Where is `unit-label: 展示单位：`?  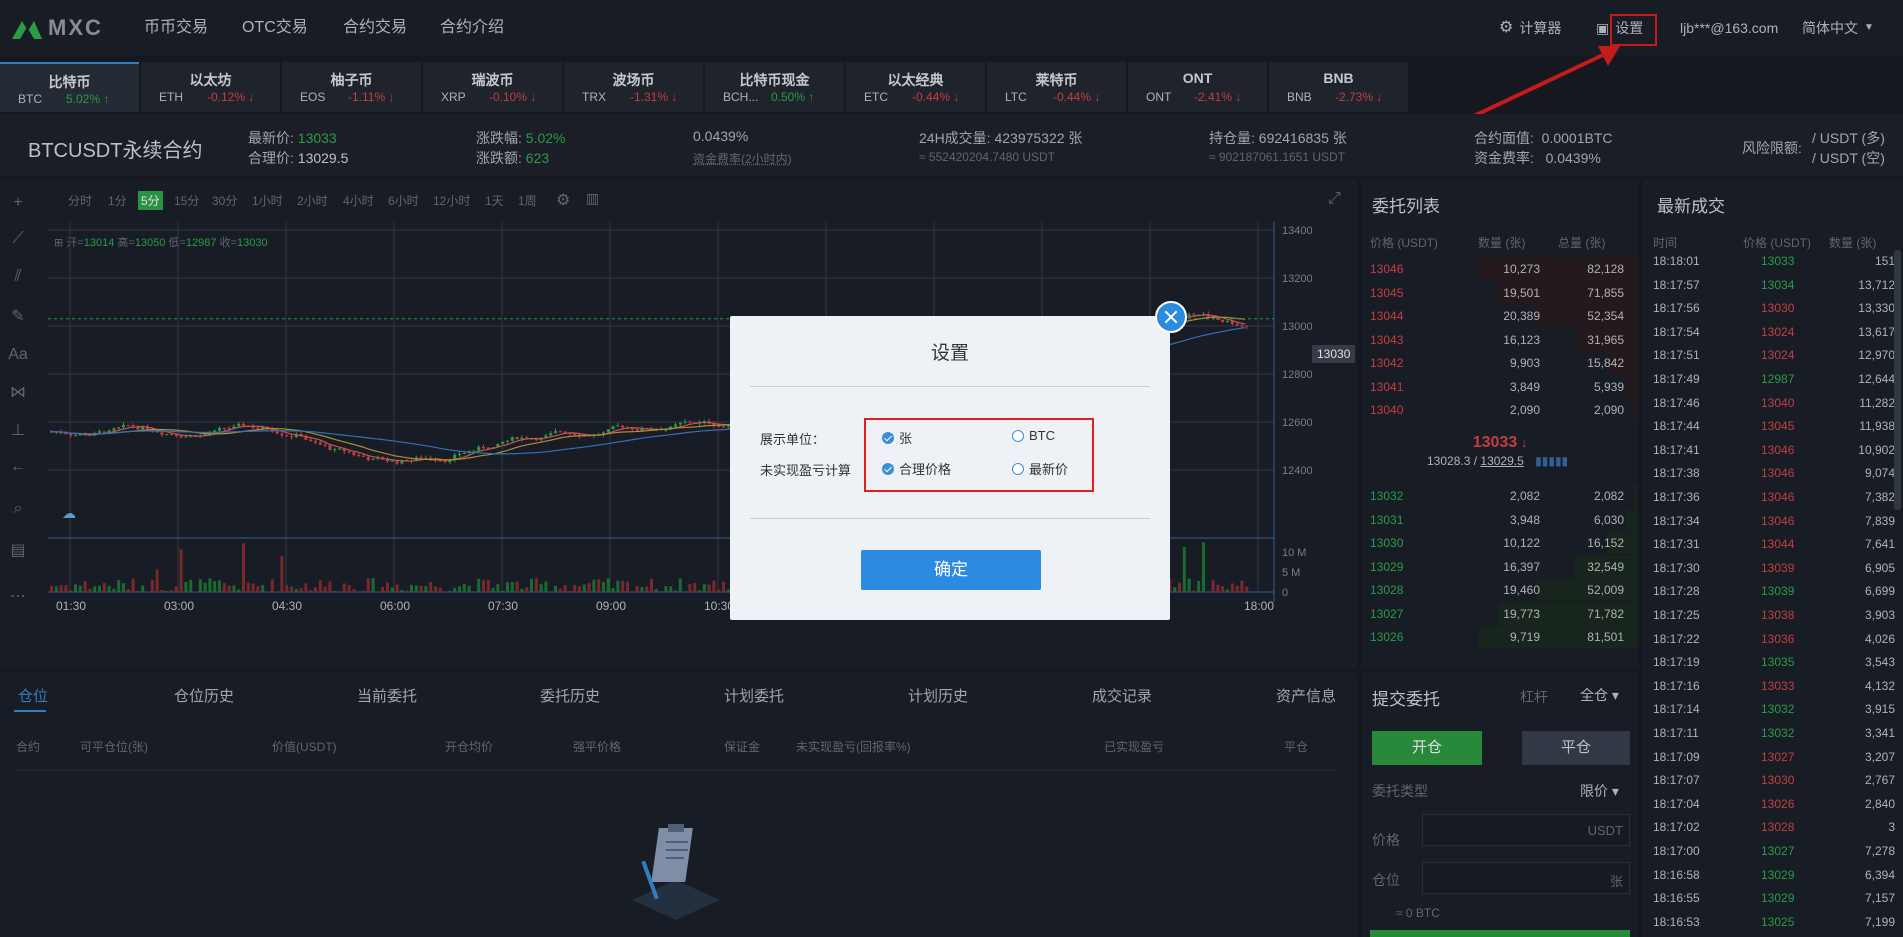
unit-label: 展示单位： is located at coordinates (793, 439).